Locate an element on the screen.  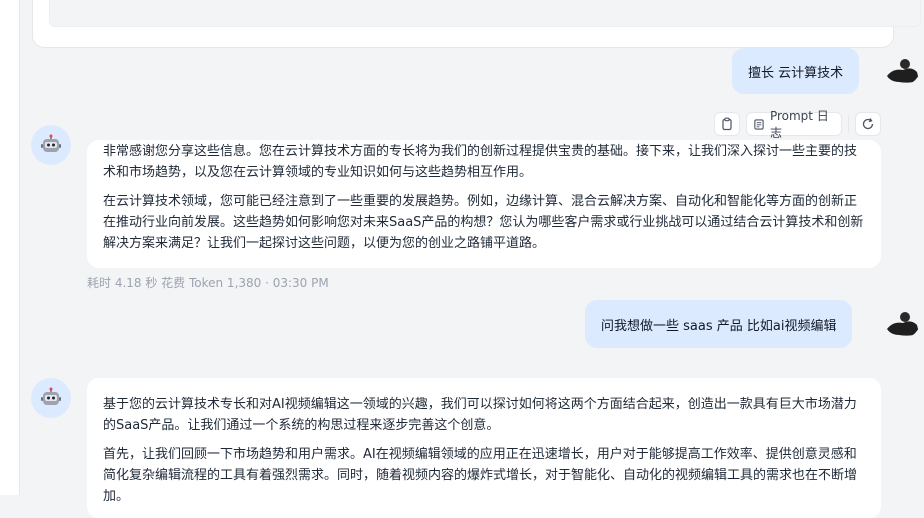
user-message-text: 问我想做一些 saas 产品 比如ai视频编辑 is located at coordinates (719, 326).